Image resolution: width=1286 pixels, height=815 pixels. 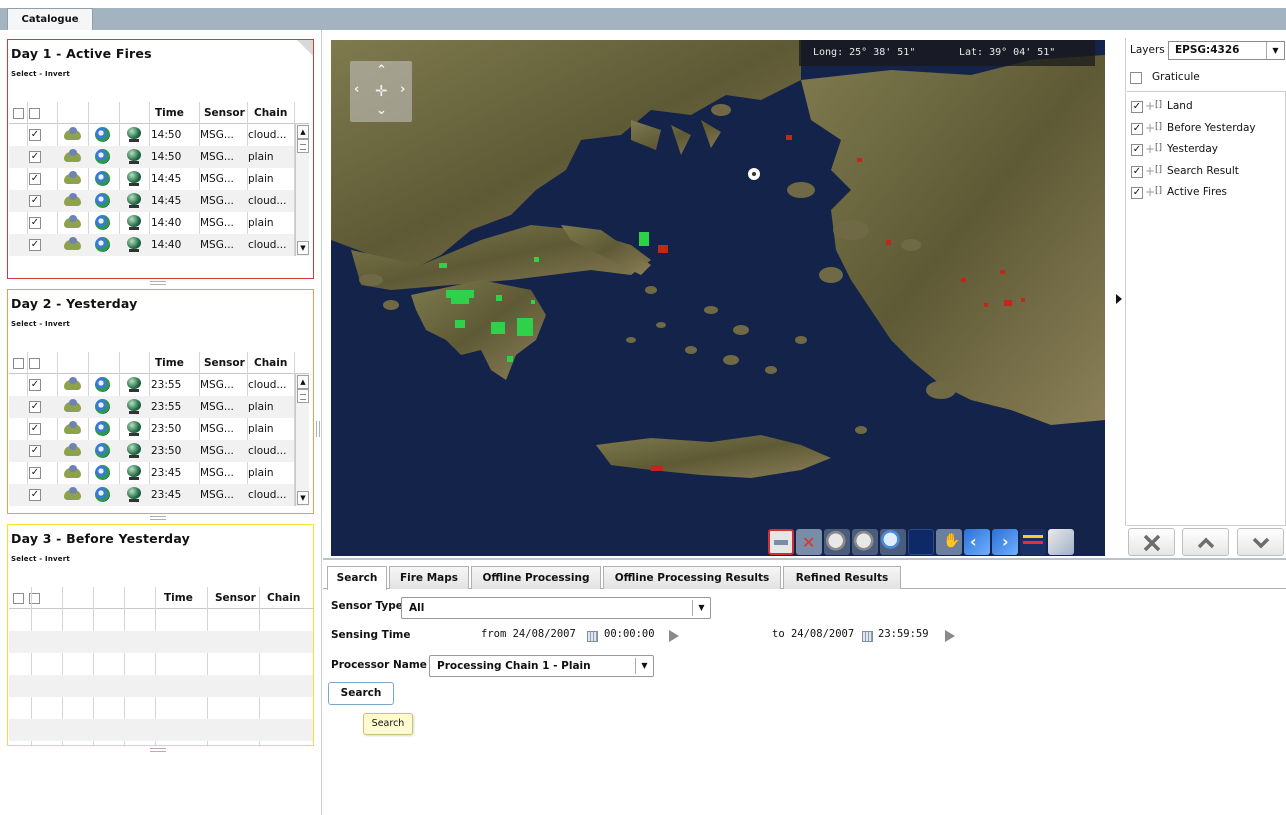 What do you see at coordinates (318, 429) in the screenshot?
I see `sidebar-splitter` at bounding box center [318, 429].